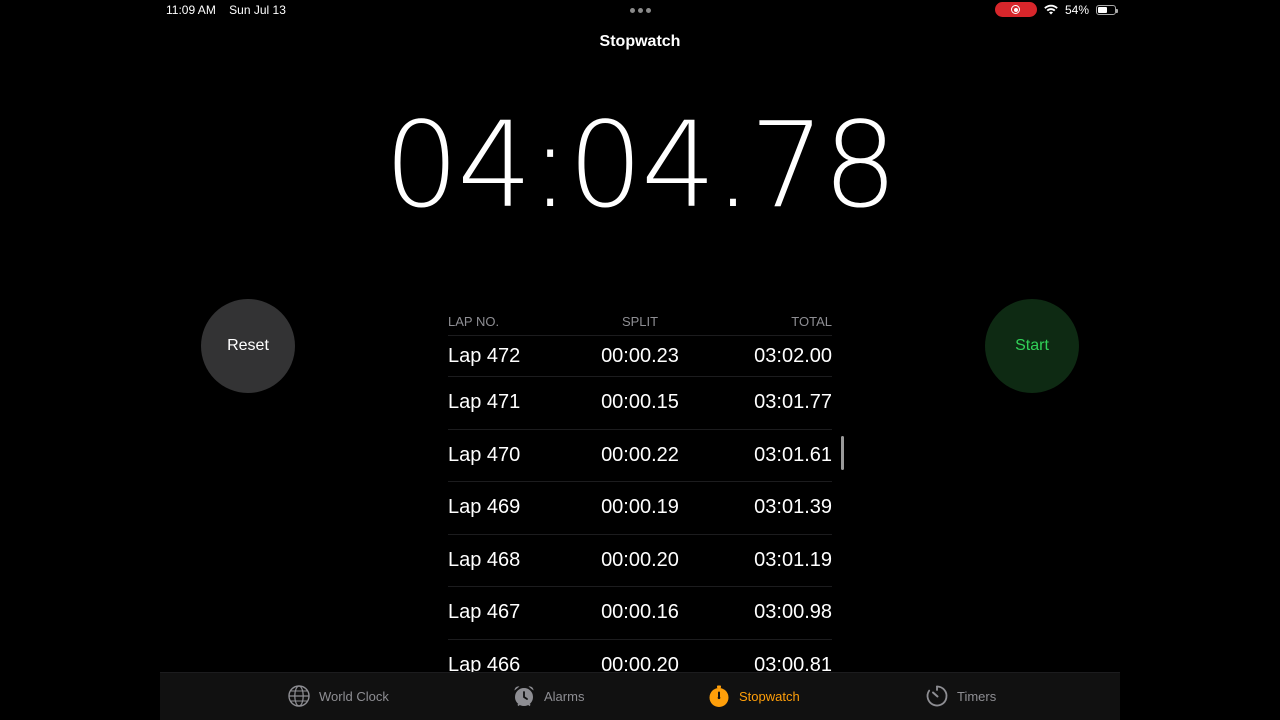  I want to click on table-row: Lap 466 00:00.20 03:00.81, so click(640, 656).